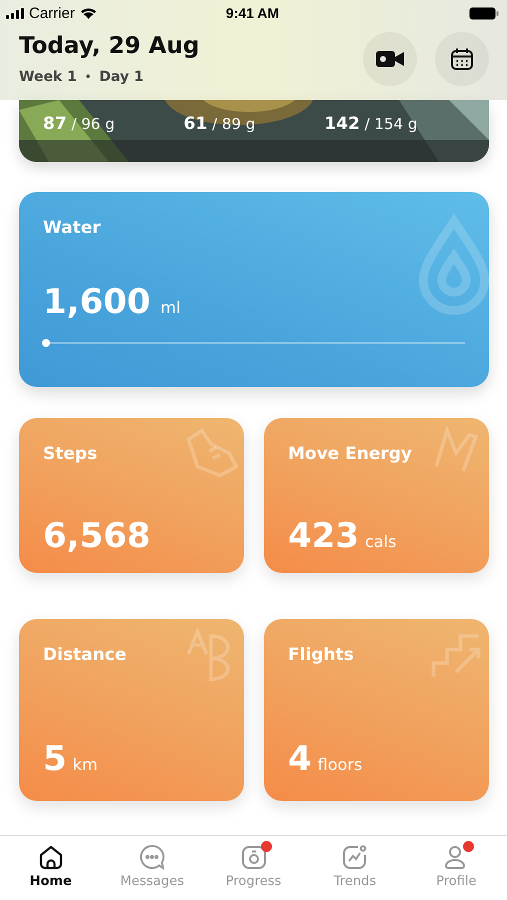 This screenshot has height=900, width=507. I want to click on stat-label: Flights, so click(321, 655).